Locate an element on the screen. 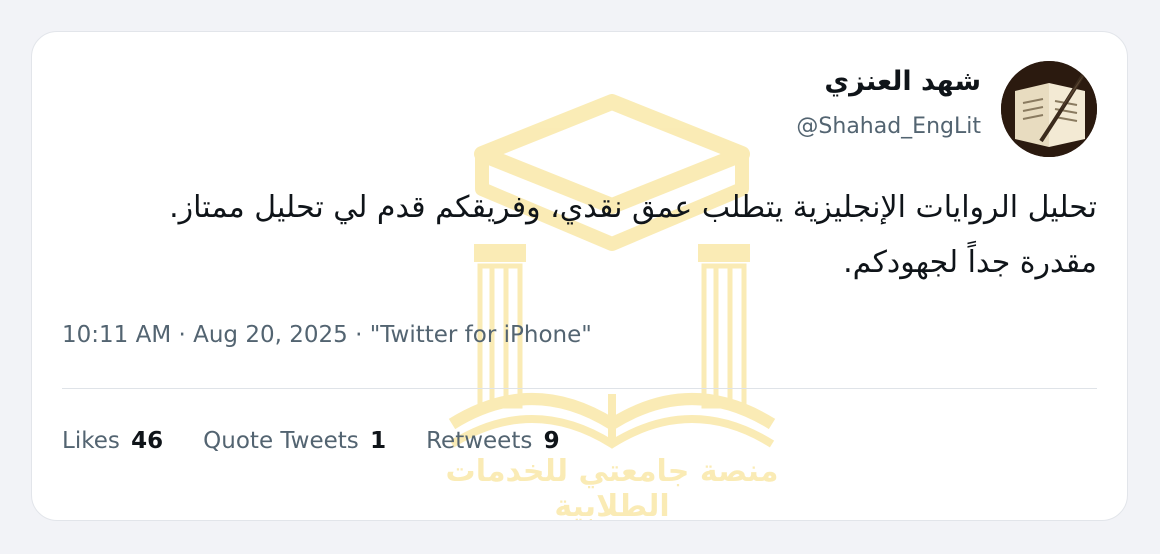 The image size is (1160, 554). retweets-count: 9 is located at coordinates (551, 441).